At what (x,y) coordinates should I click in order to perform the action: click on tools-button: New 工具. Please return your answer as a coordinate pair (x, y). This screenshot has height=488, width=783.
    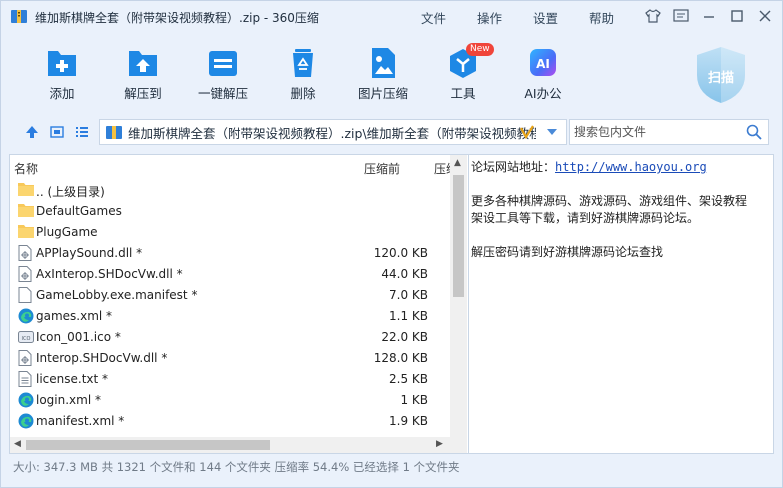
    Looking at the image, I should click on (463, 72).